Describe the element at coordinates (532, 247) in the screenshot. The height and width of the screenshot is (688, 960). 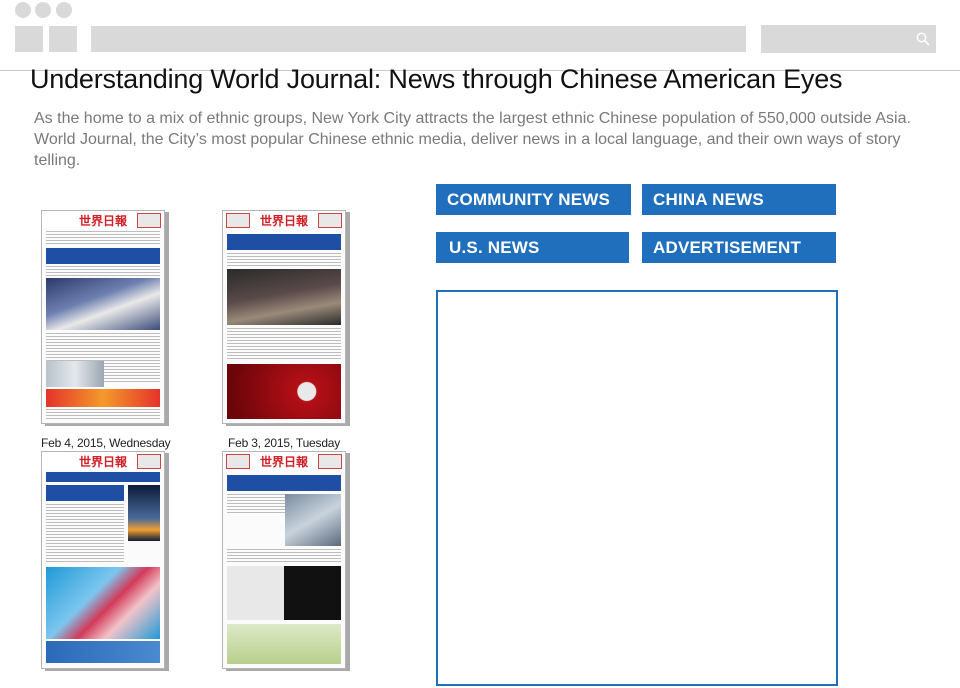
I see `tab-us-news: U.S. NEWS` at that location.